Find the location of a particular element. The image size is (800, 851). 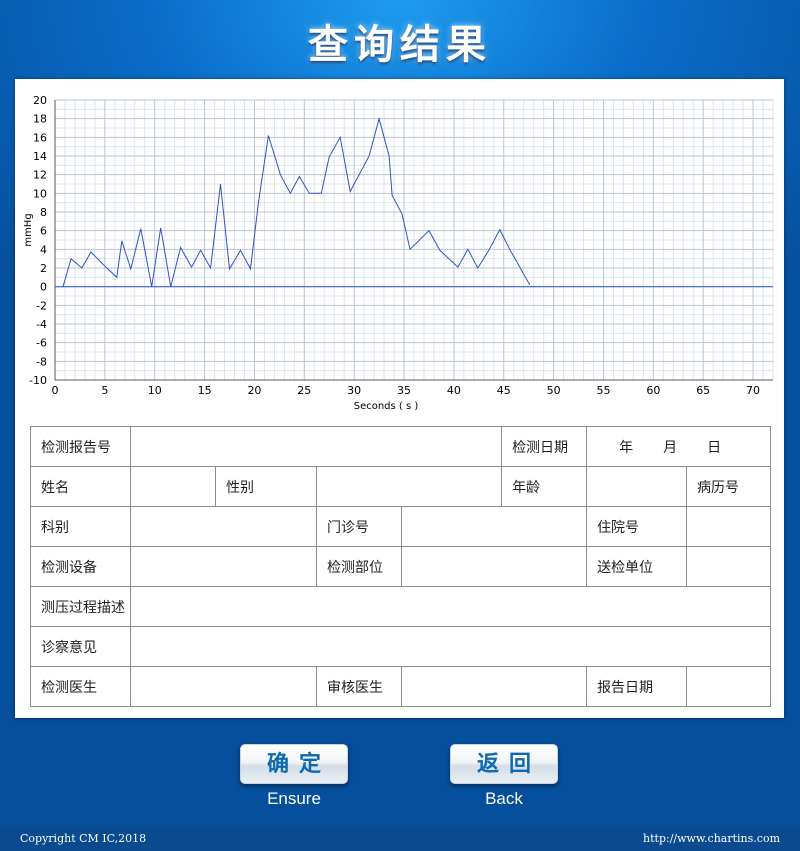

y-tick-label: 16 is located at coordinates (40, 137).